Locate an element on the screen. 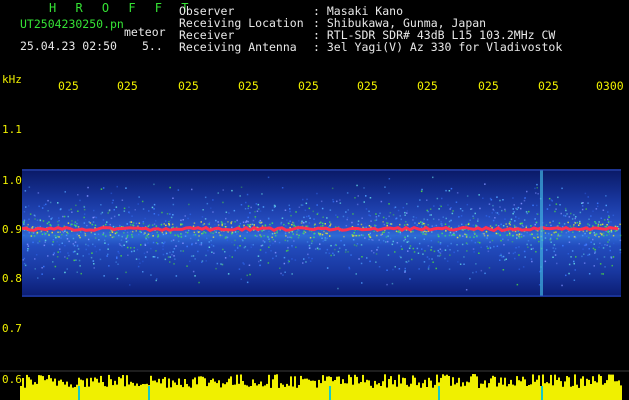  info-label: Receiving Antenna is located at coordinates (238, 47).